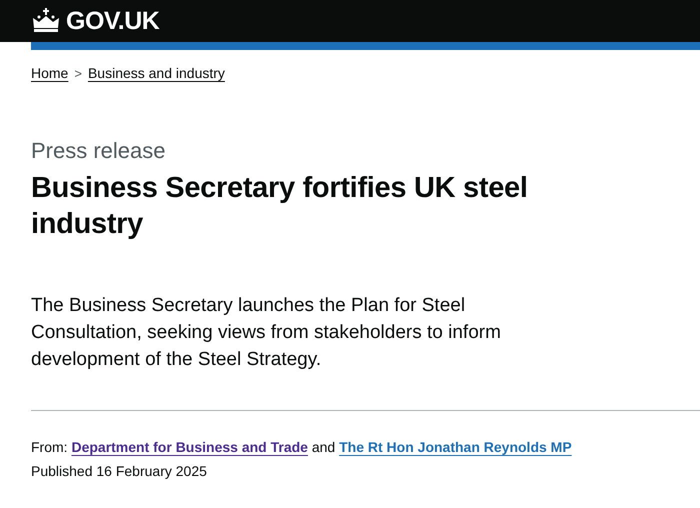  Describe the element at coordinates (266, 333) in the screenshot. I see `lead-paragraph: The Business Secretary launches the Plan for Steel Consultation, seeking views from stakeholders to inform development of the Steel Strategy.` at that location.